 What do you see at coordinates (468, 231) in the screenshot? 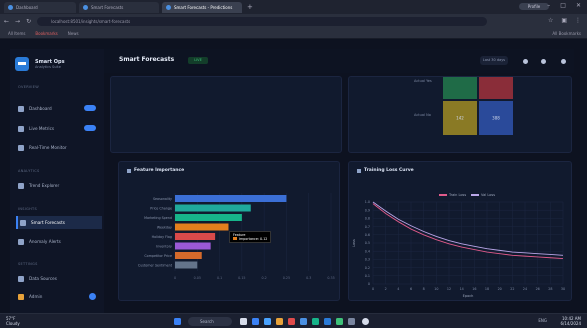
I see `series-line` at bounding box center [468, 231].